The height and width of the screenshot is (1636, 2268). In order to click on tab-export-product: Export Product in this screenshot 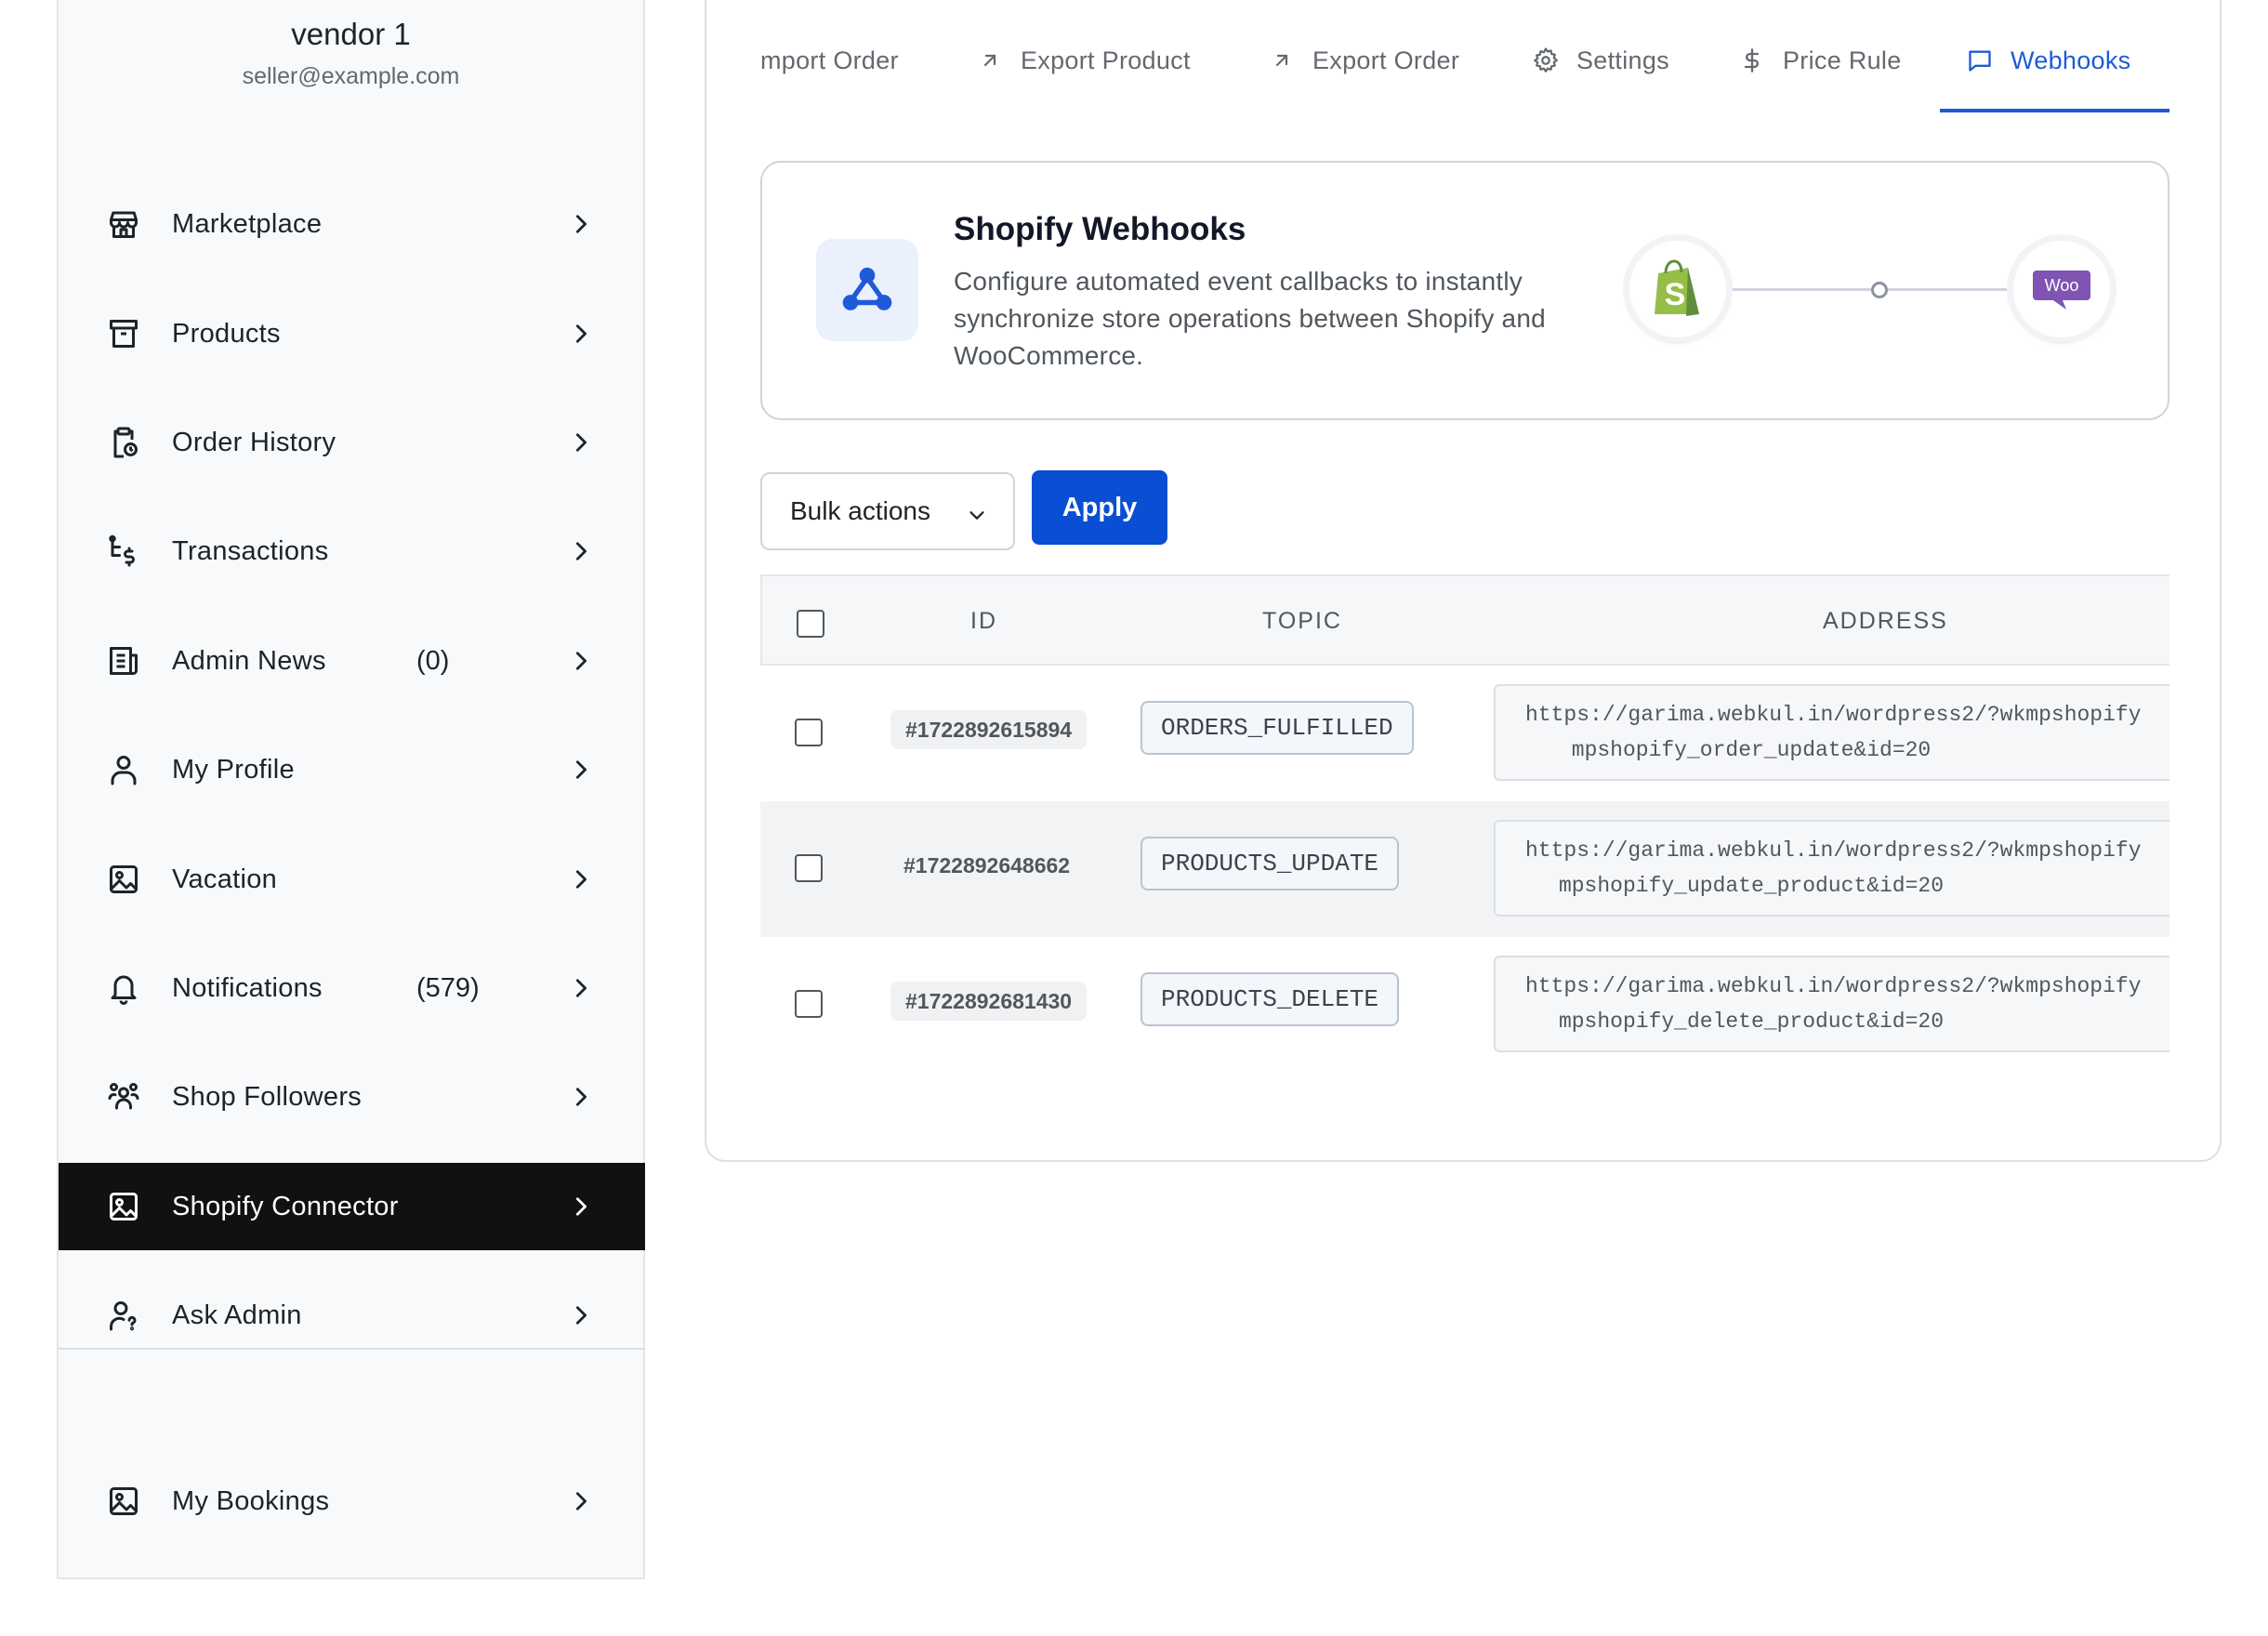, I will do `click(1083, 61)`.